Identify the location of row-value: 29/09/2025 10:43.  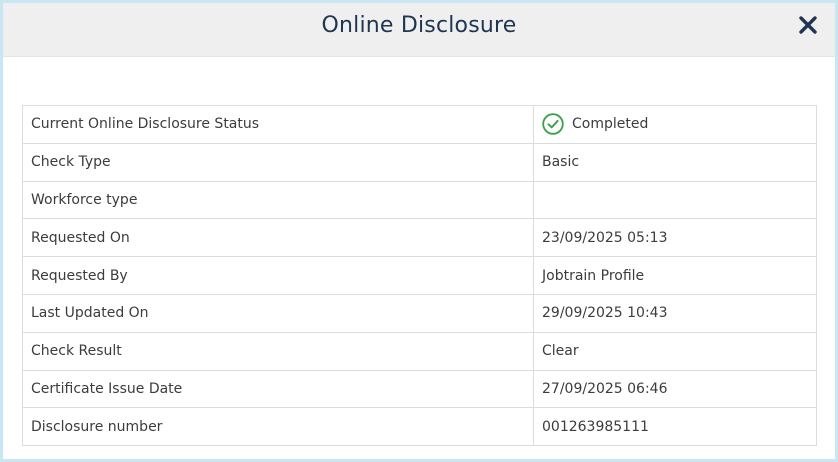
(675, 313).